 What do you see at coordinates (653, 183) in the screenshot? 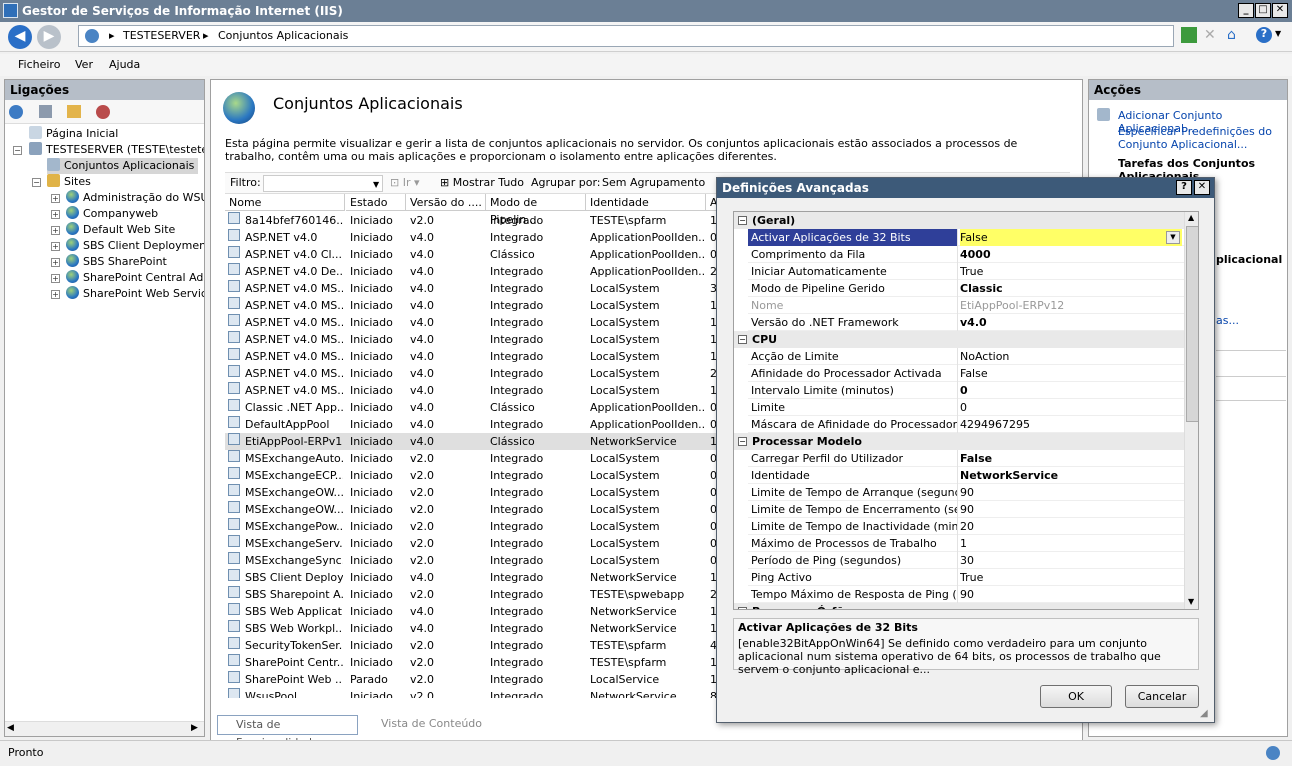
I see `group-by-select: Sem Agrupamento` at bounding box center [653, 183].